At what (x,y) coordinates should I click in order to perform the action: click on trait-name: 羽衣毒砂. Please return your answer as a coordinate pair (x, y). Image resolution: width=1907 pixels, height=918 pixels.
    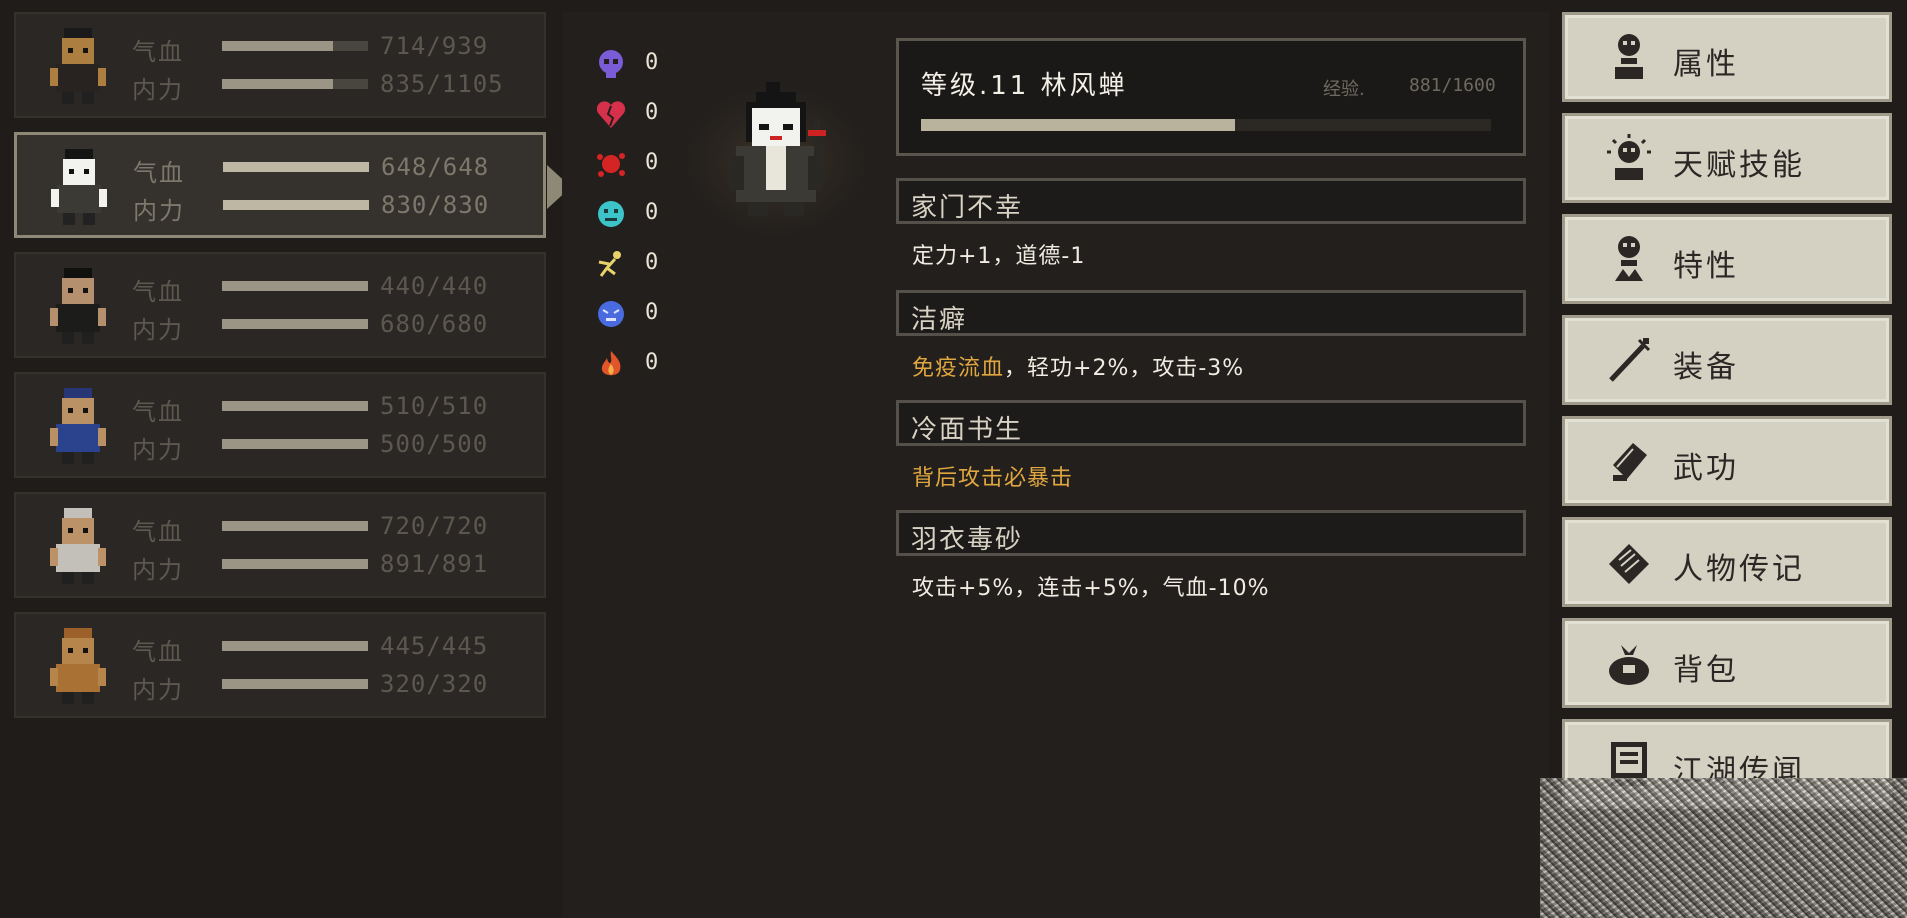
    Looking at the image, I should click on (967, 540).